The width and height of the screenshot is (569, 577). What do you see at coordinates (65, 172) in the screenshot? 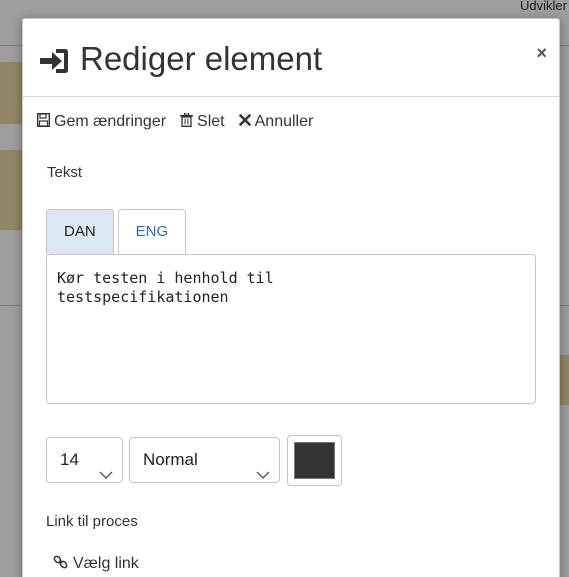
I see `text-section-label: Tekst` at bounding box center [65, 172].